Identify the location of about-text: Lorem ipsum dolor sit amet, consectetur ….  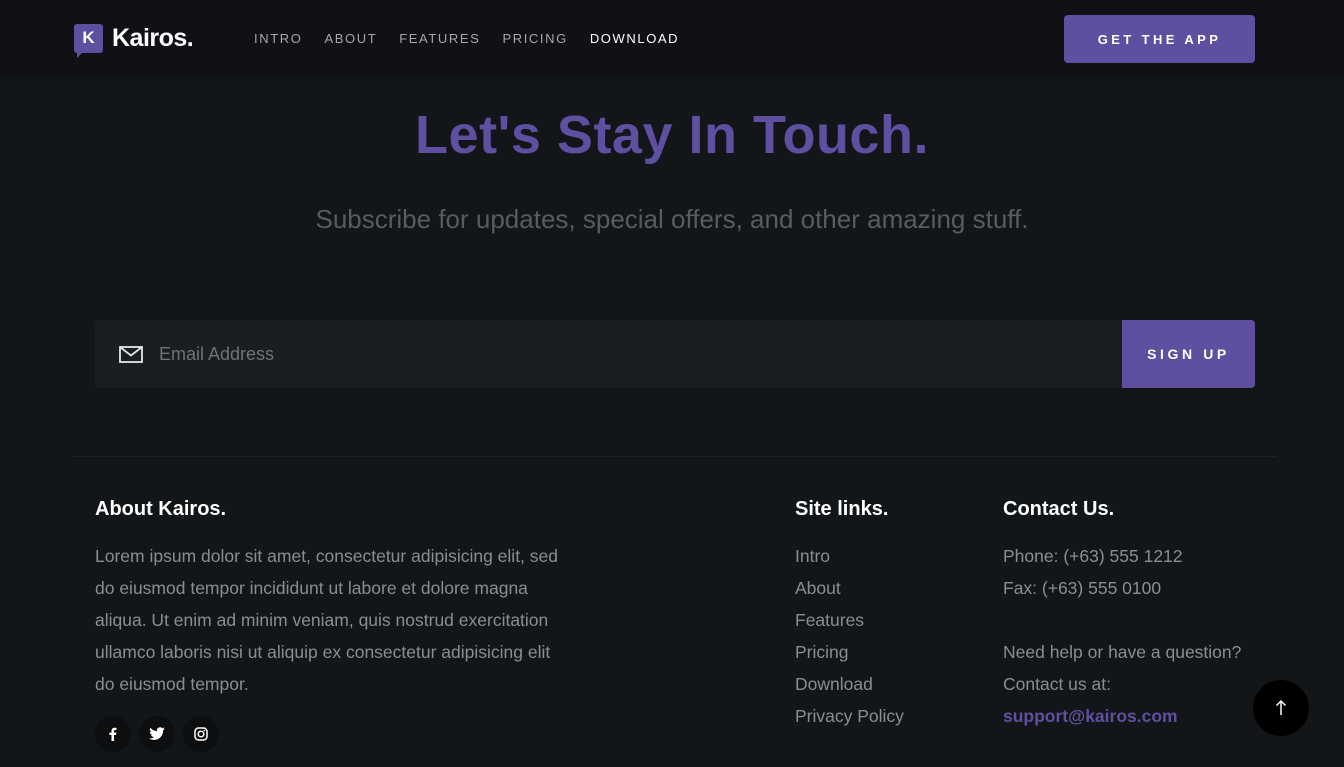
(326, 620).